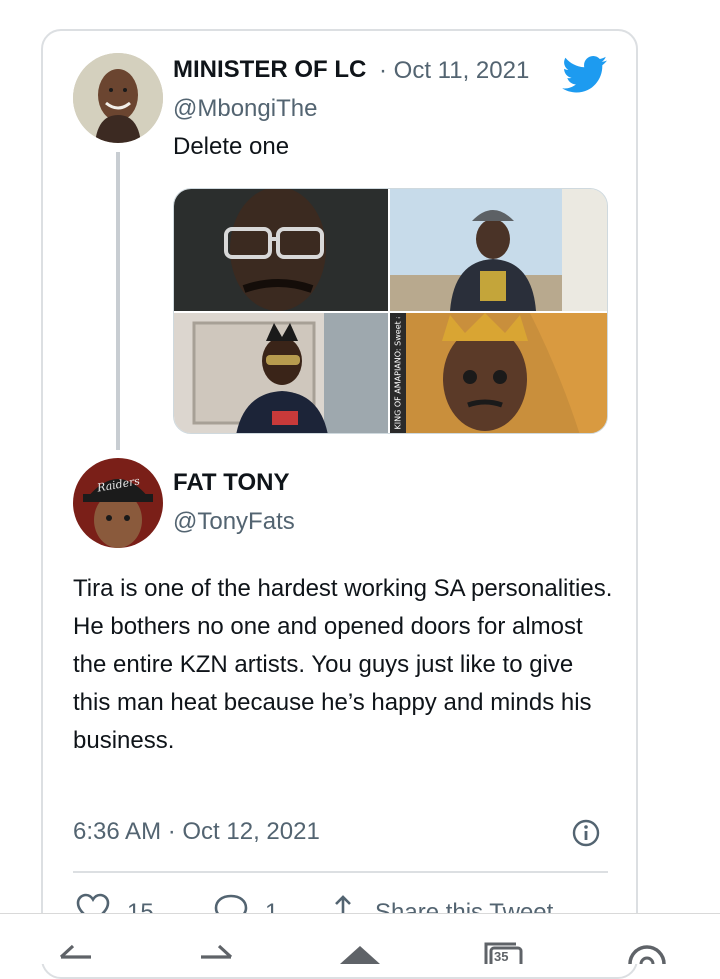 The image size is (720, 979). I want to click on quoted-author-name: MINISTER OF LC, so click(274, 70).